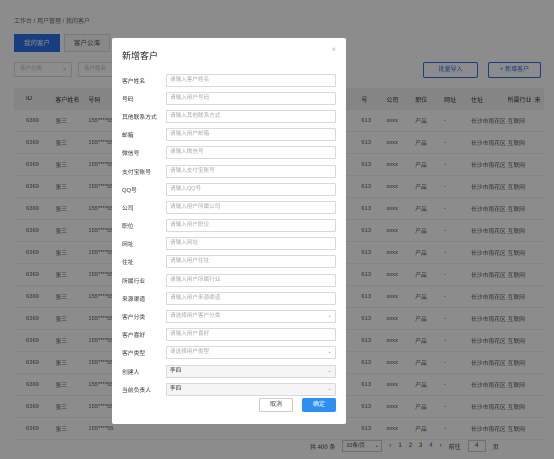  Describe the element at coordinates (134, 336) in the screenshot. I see `field-label: 客户喜好` at that location.